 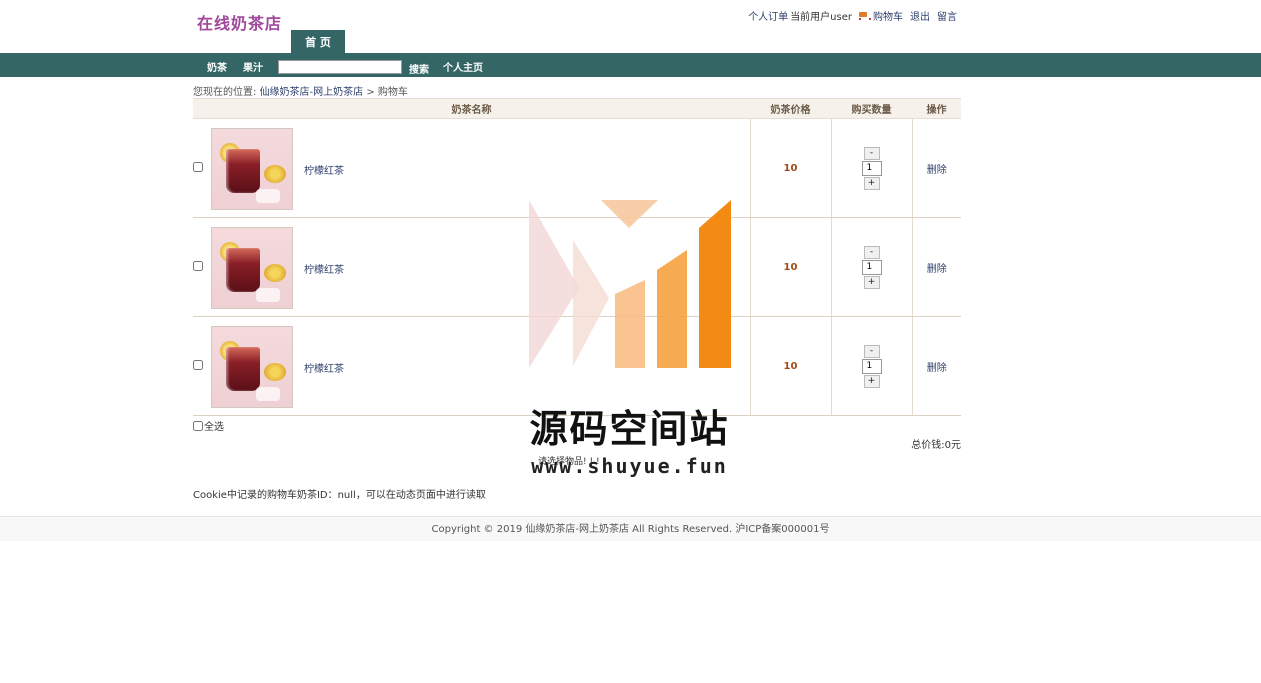 I want to click on search-input, so click(x=340, y=67).